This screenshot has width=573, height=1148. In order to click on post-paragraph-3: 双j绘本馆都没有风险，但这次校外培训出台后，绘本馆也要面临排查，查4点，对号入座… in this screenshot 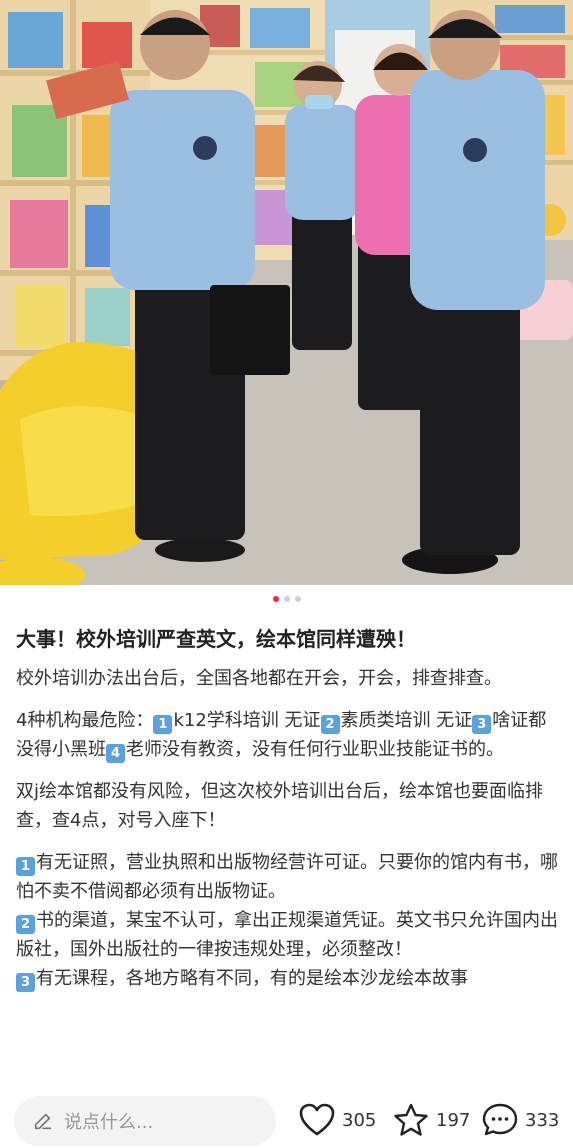, I will do `click(279, 806)`.